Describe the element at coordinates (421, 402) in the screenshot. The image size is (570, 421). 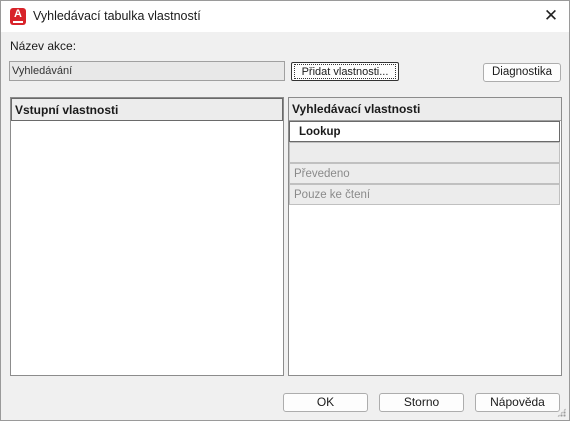
I see `cancel-button: Storno` at that location.